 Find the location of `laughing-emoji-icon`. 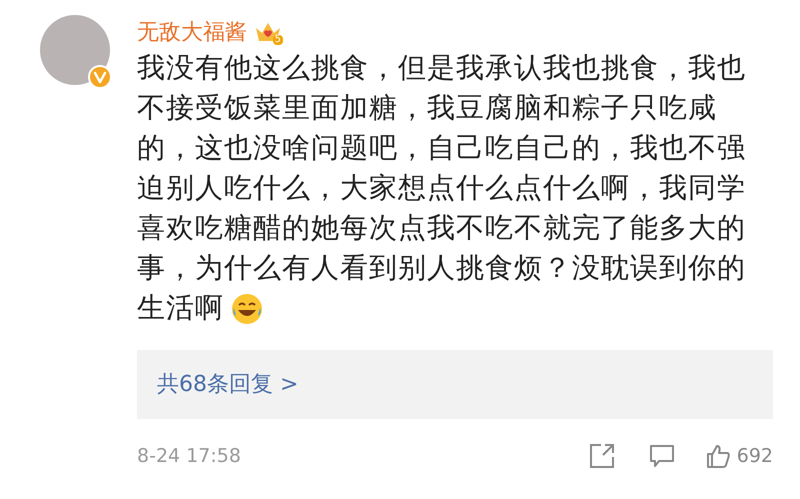

laughing-emoji-icon is located at coordinates (247, 309).